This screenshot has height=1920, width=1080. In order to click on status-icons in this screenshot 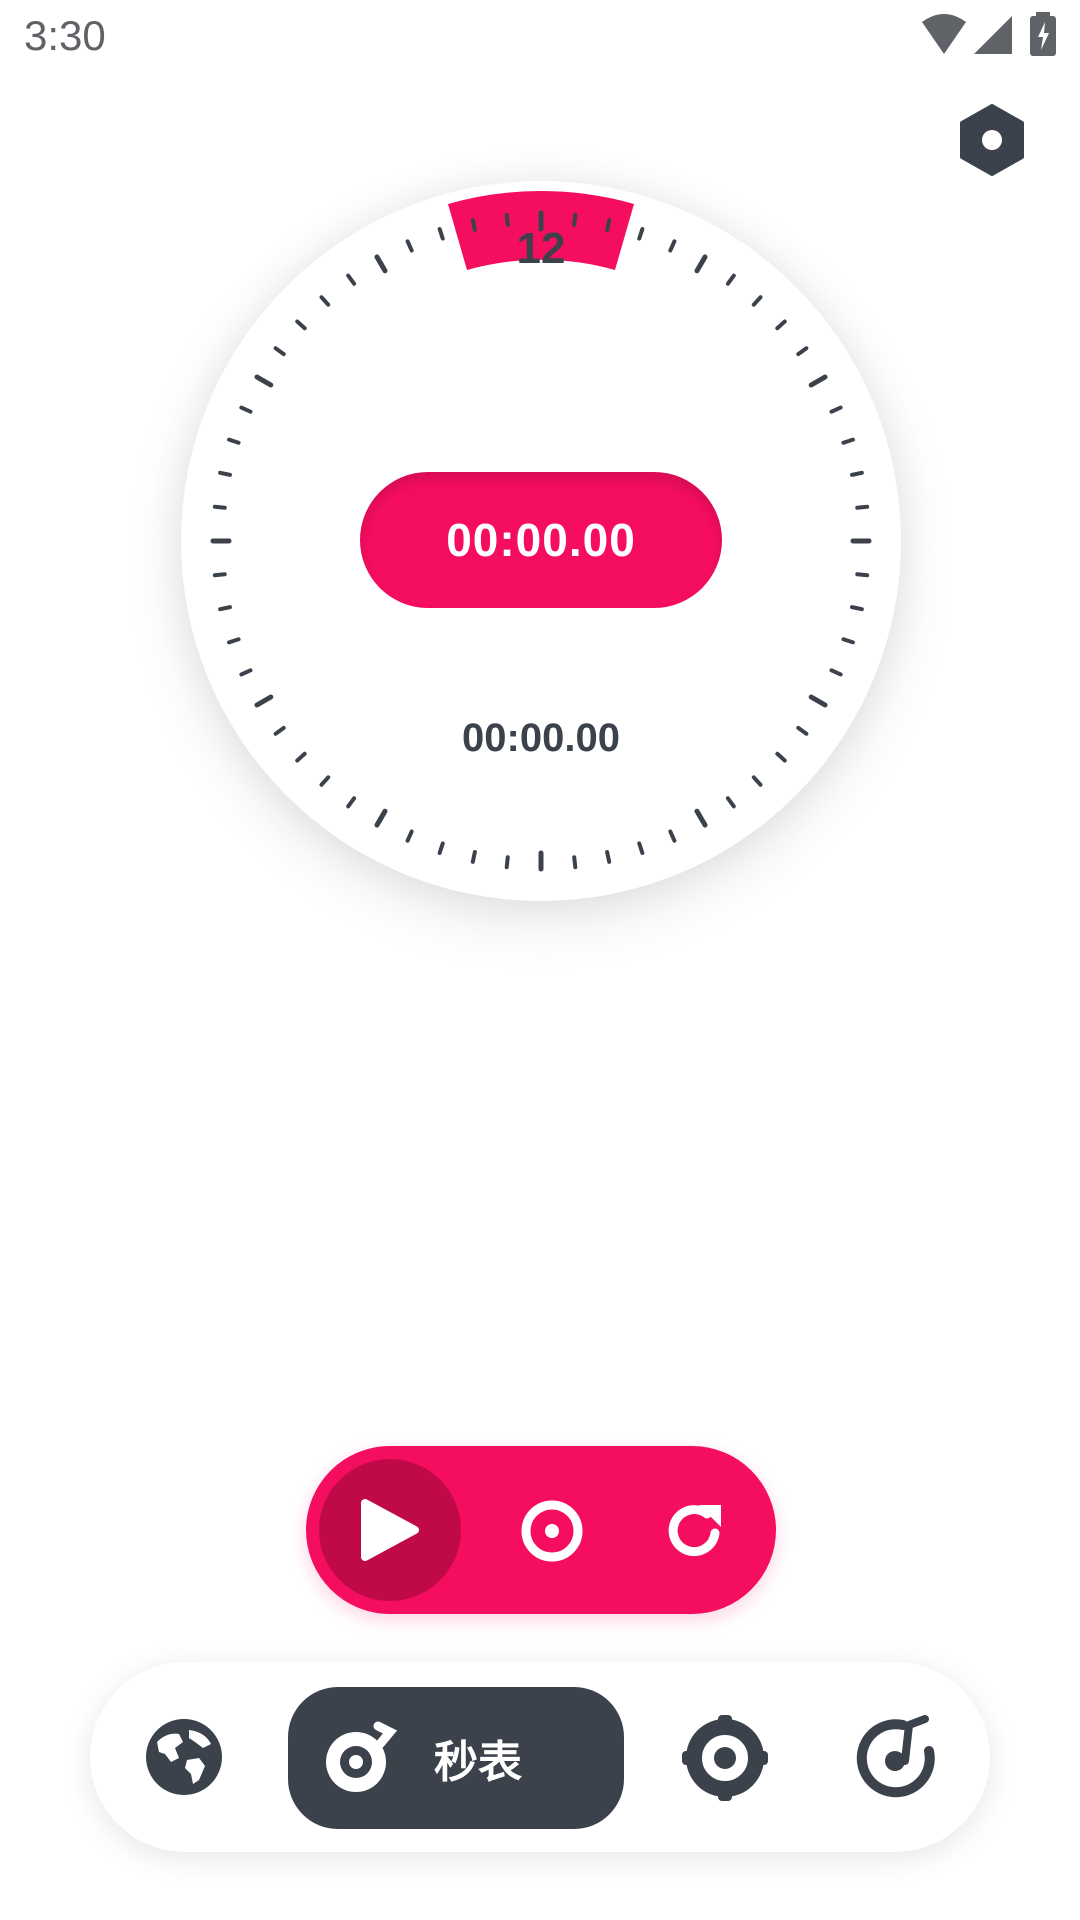, I will do `click(1000, 37)`.